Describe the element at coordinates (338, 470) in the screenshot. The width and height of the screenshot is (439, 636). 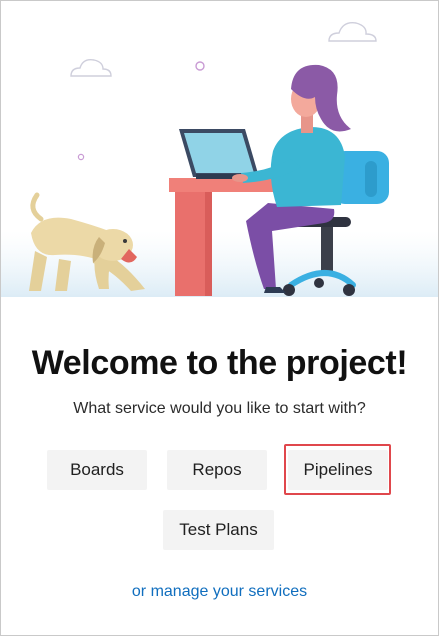
I see `pipelines-button: Pipelines` at that location.